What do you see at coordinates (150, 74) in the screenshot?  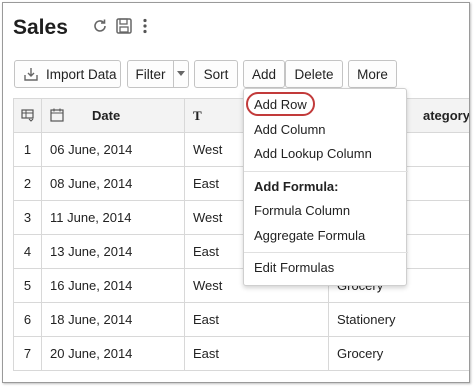 I see `filter-label: Filter` at bounding box center [150, 74].